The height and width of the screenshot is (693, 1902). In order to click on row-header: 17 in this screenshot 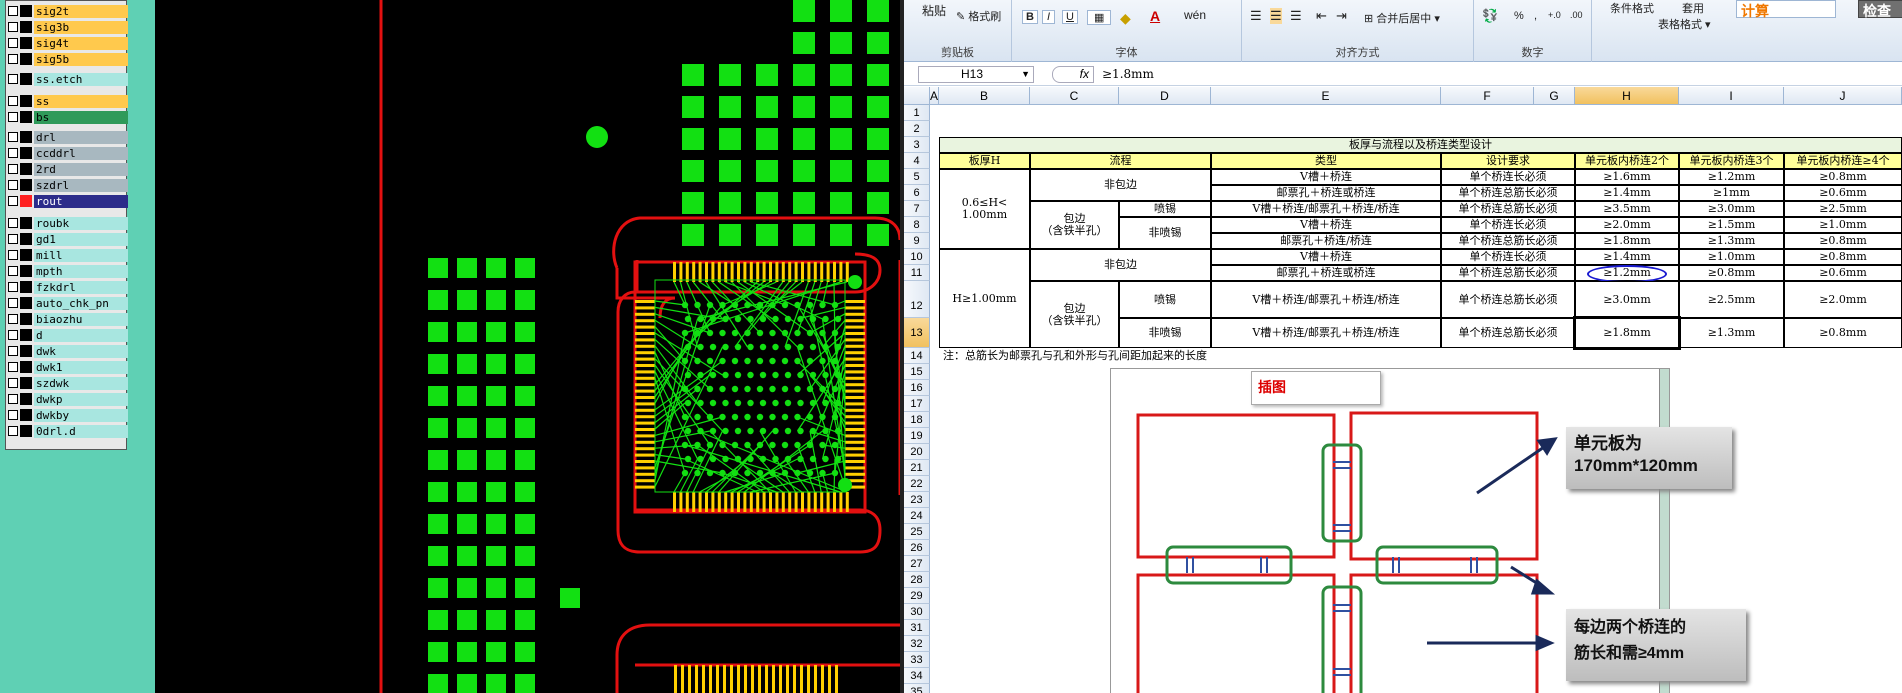, I will do `click(917, 404)`.